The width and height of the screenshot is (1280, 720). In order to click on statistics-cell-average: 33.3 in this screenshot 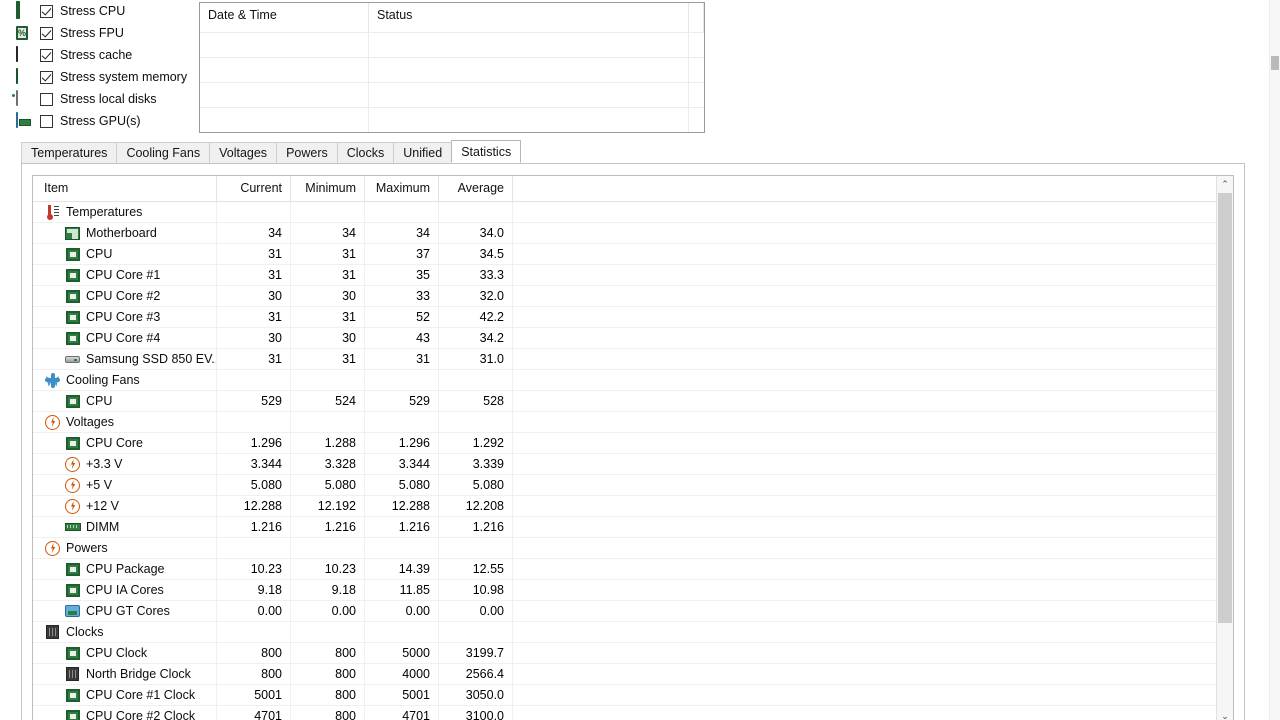, I will do `click(476, 275)`.